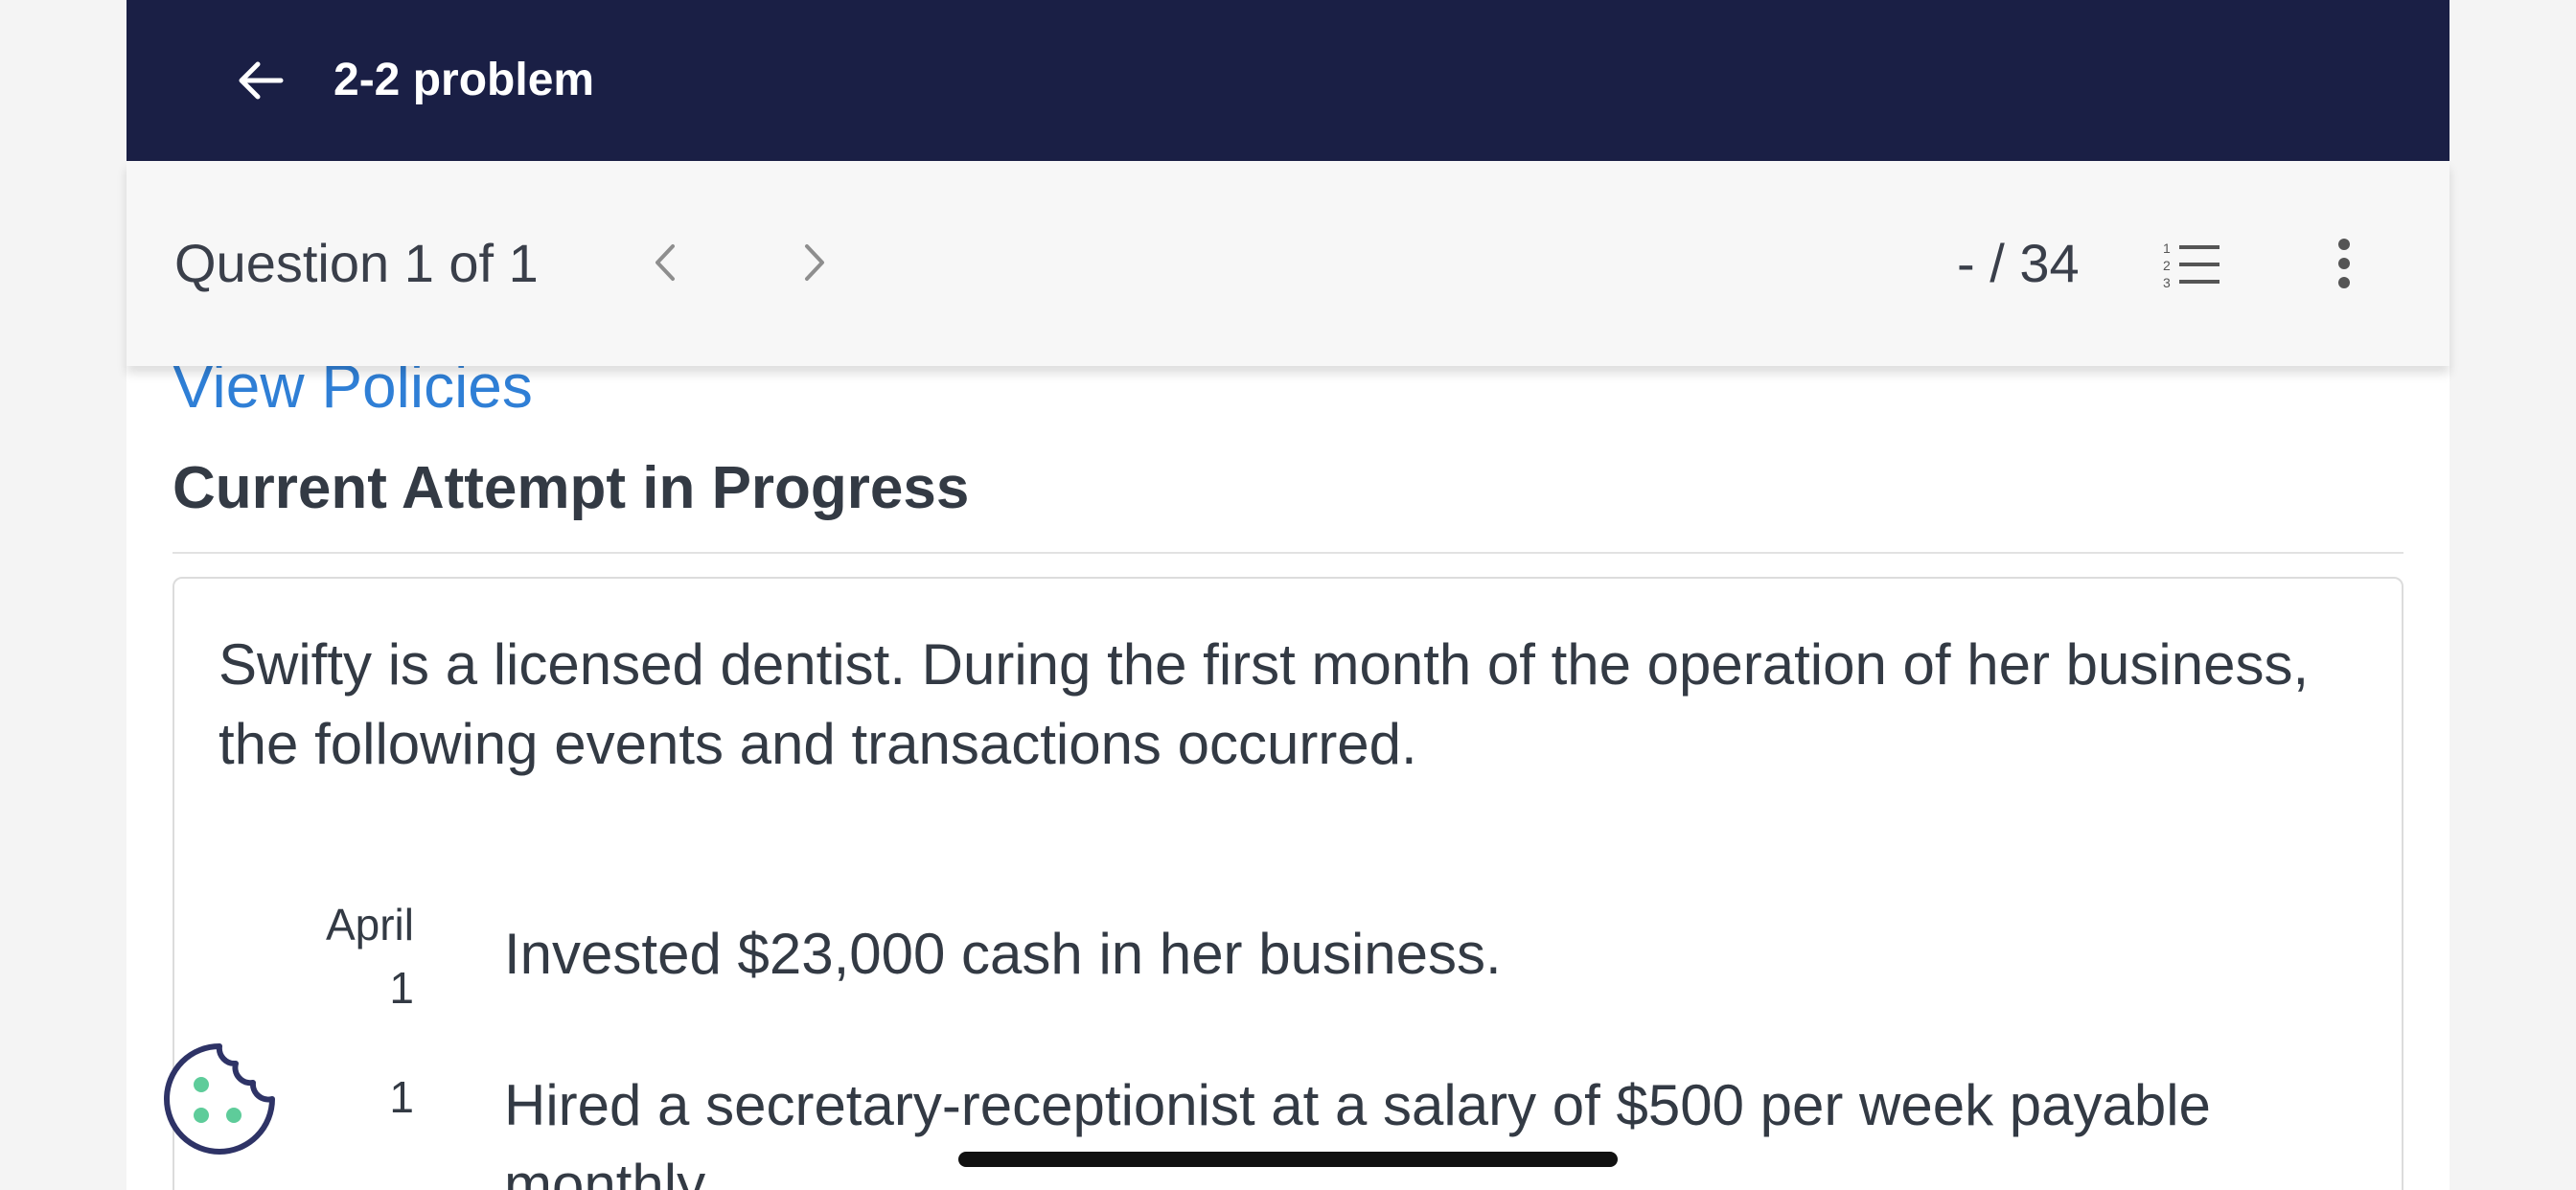 This screenshot has width=2576, height=1190. I want to click on next-question-button, so click(814, 263).